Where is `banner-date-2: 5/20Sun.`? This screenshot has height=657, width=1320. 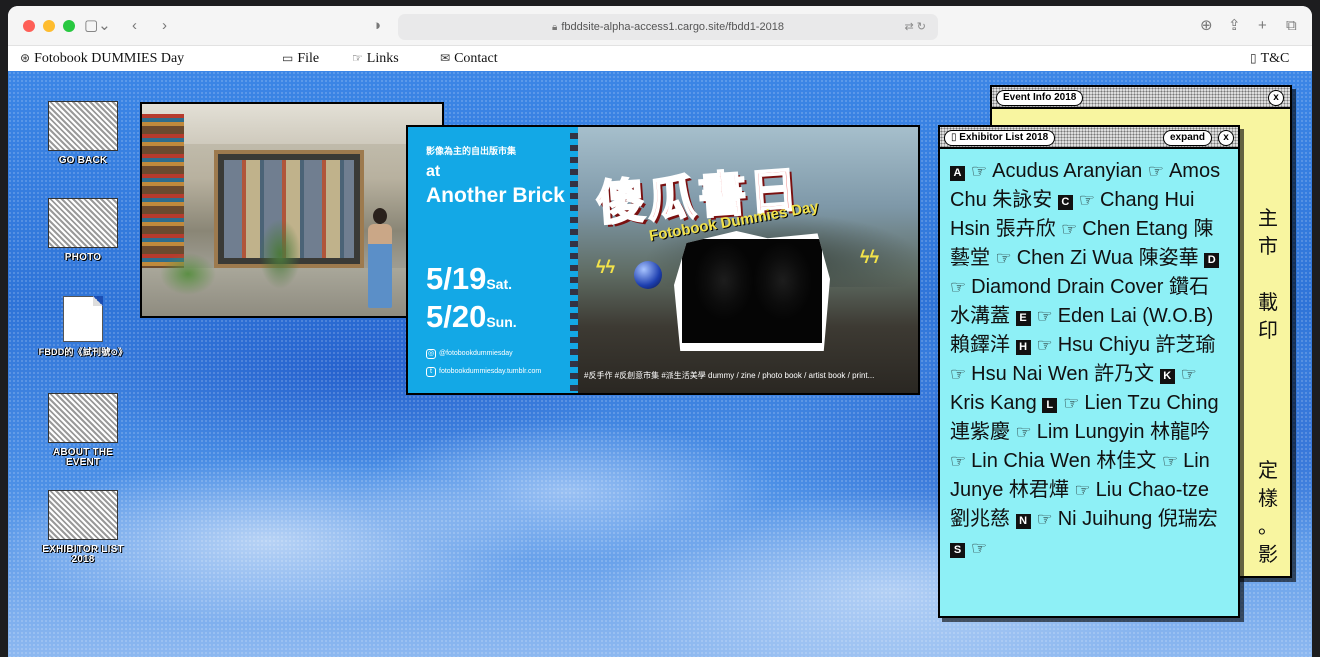 banner-date-2: 5/20Sun. is located at coordinates (471, 317).